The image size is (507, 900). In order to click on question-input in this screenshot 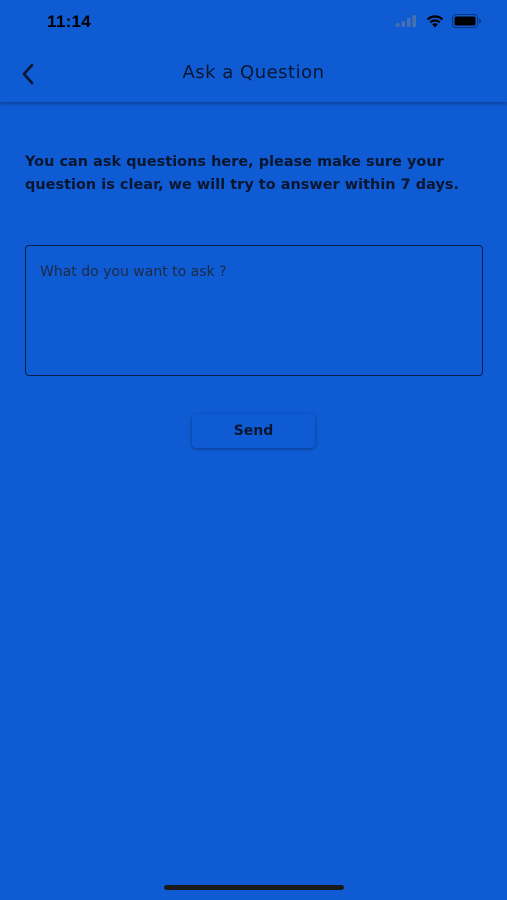, I will do `click(254, 310)`.